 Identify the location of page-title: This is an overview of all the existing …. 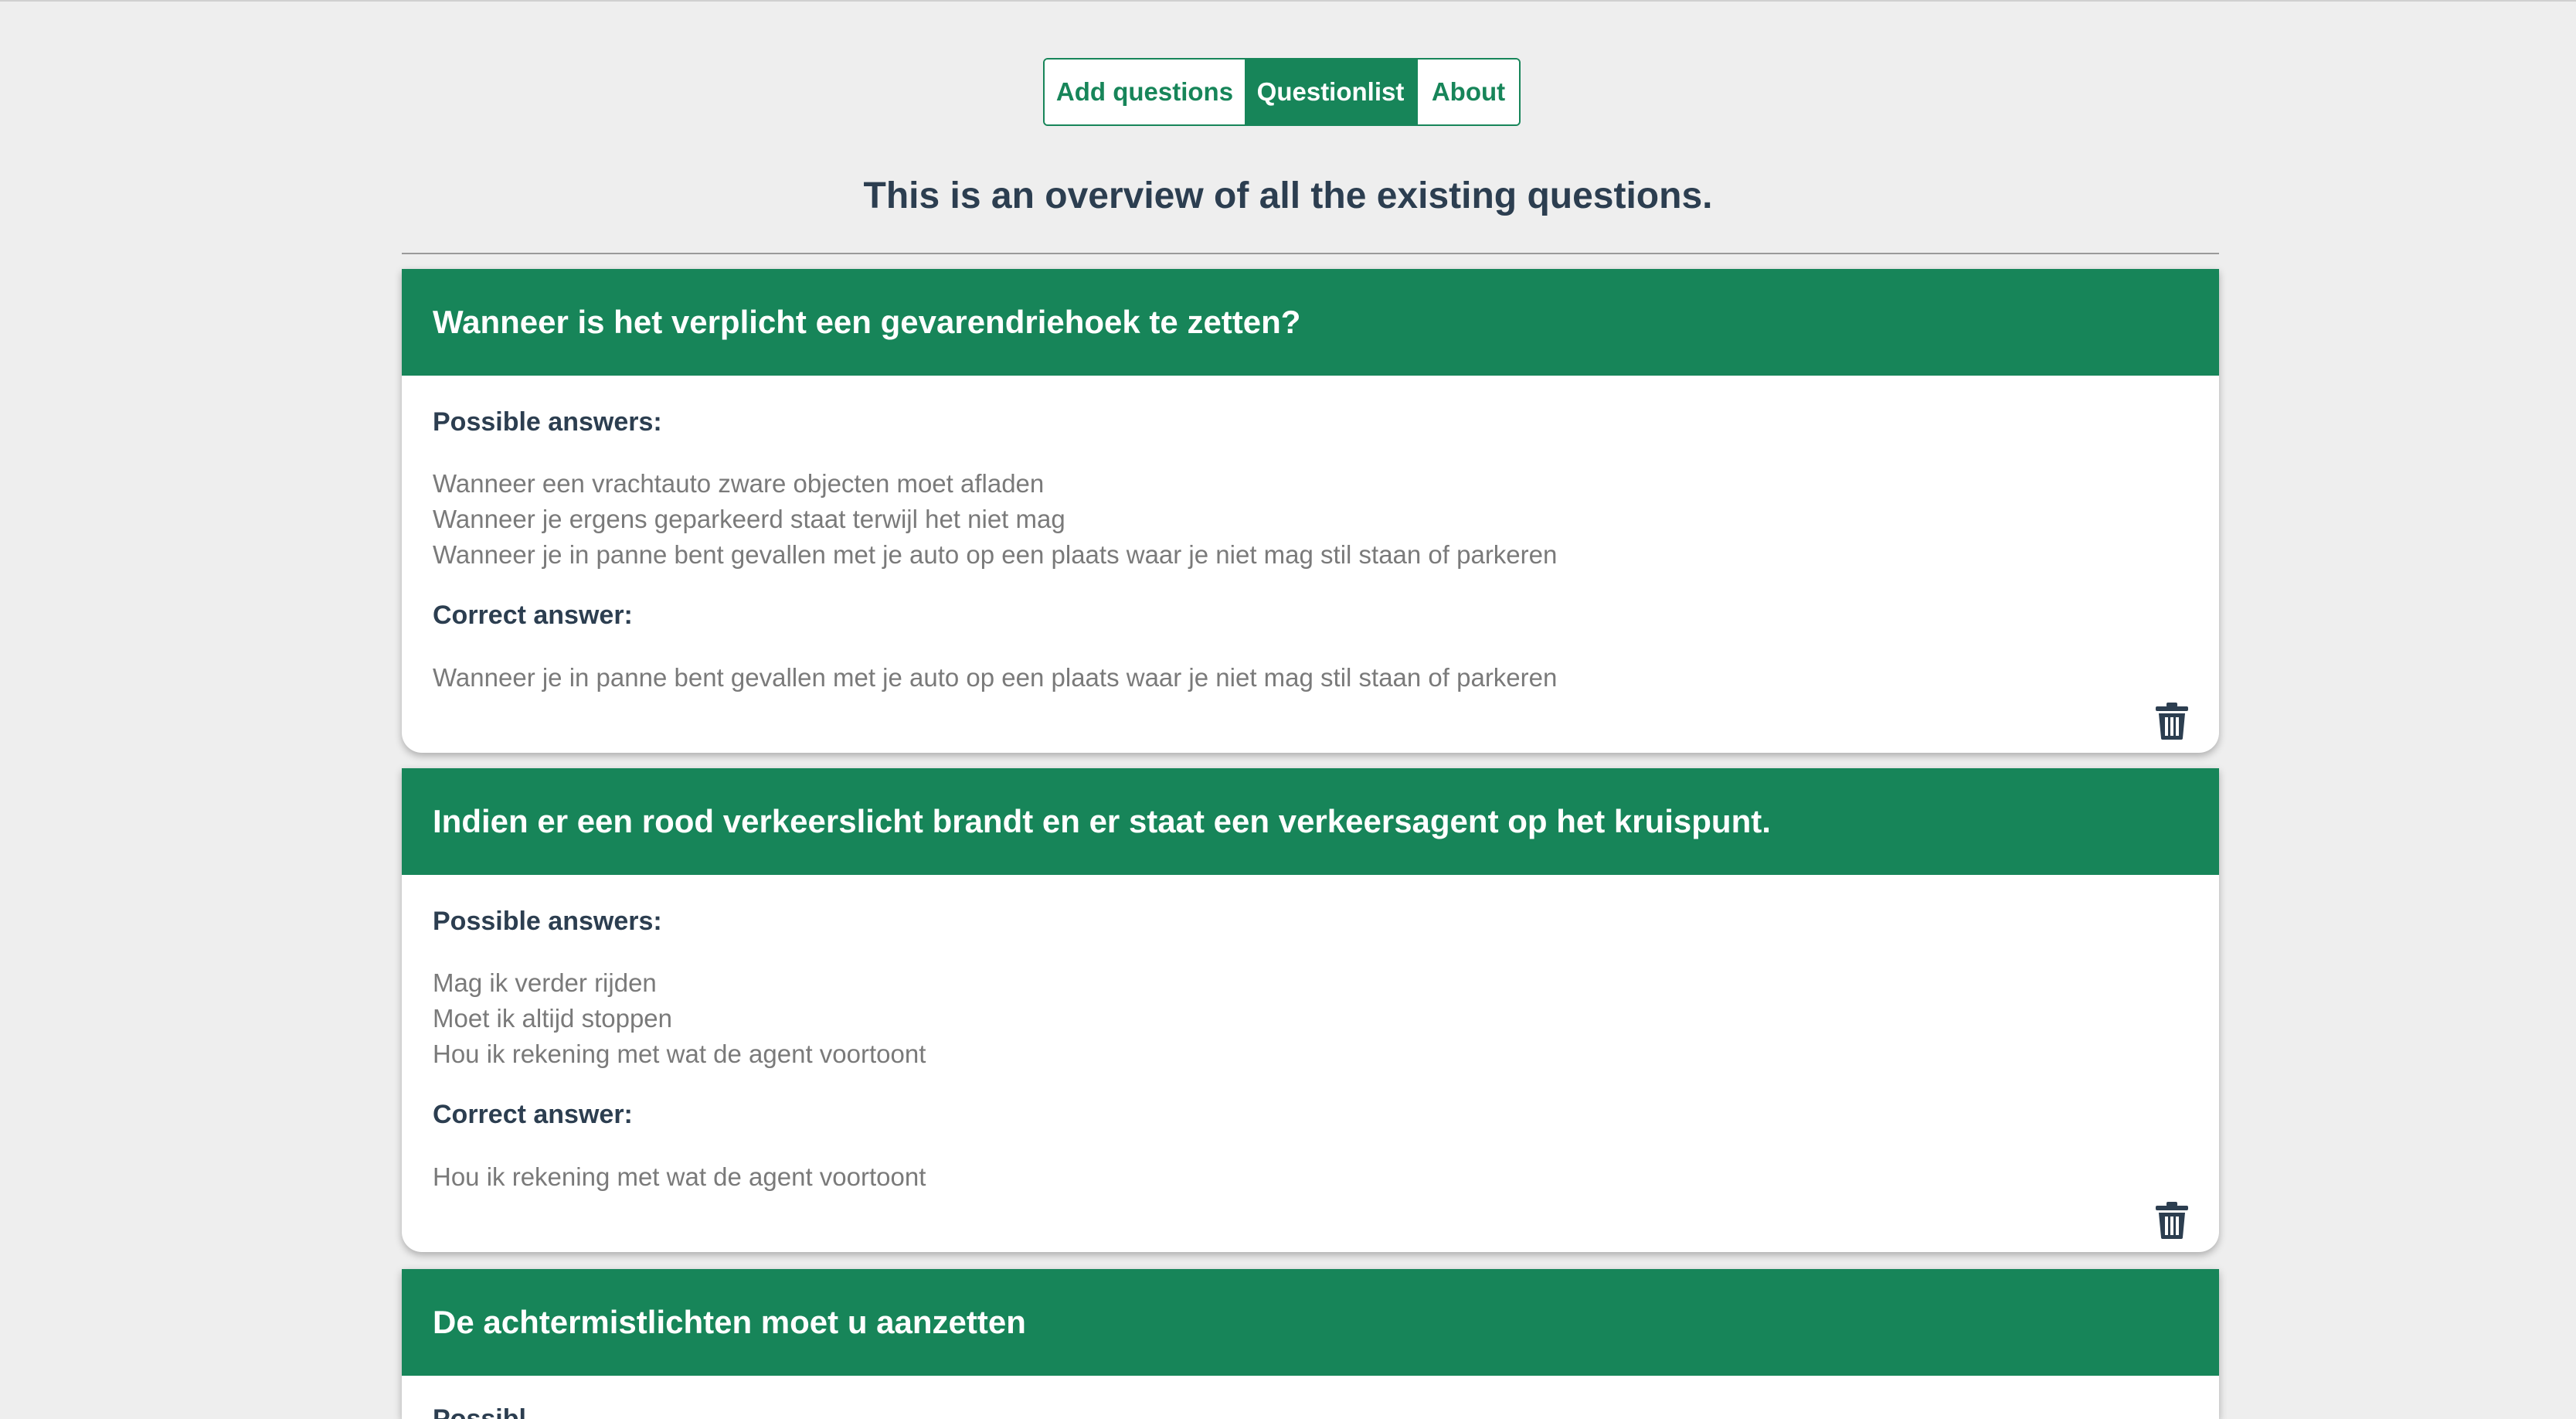
(1288, 195).